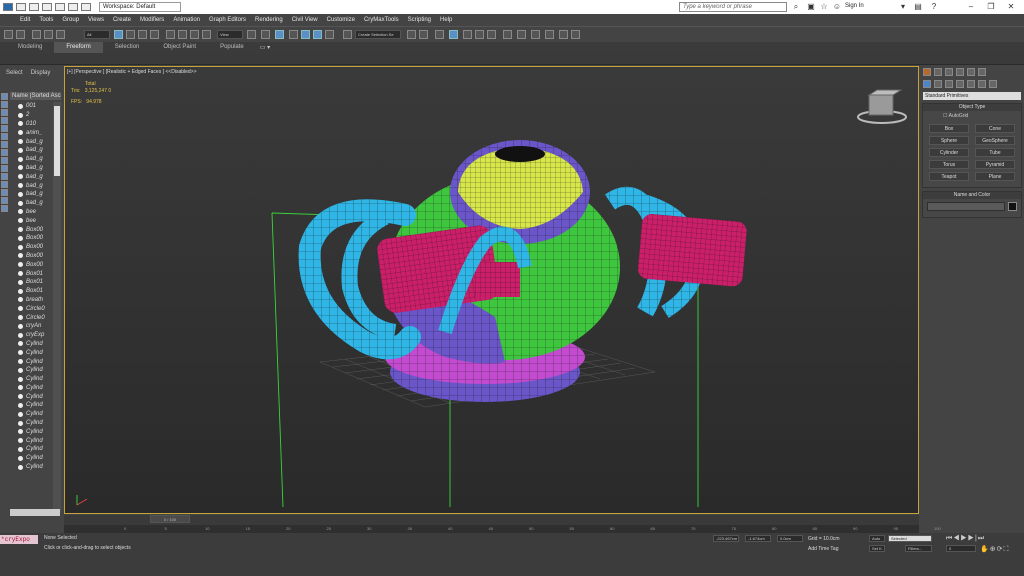 This screenshot has width=1024, height=576. Describe the element at coordinates (4, 136) in the screenshot. I see `display-spacewarps-icon` at that location.